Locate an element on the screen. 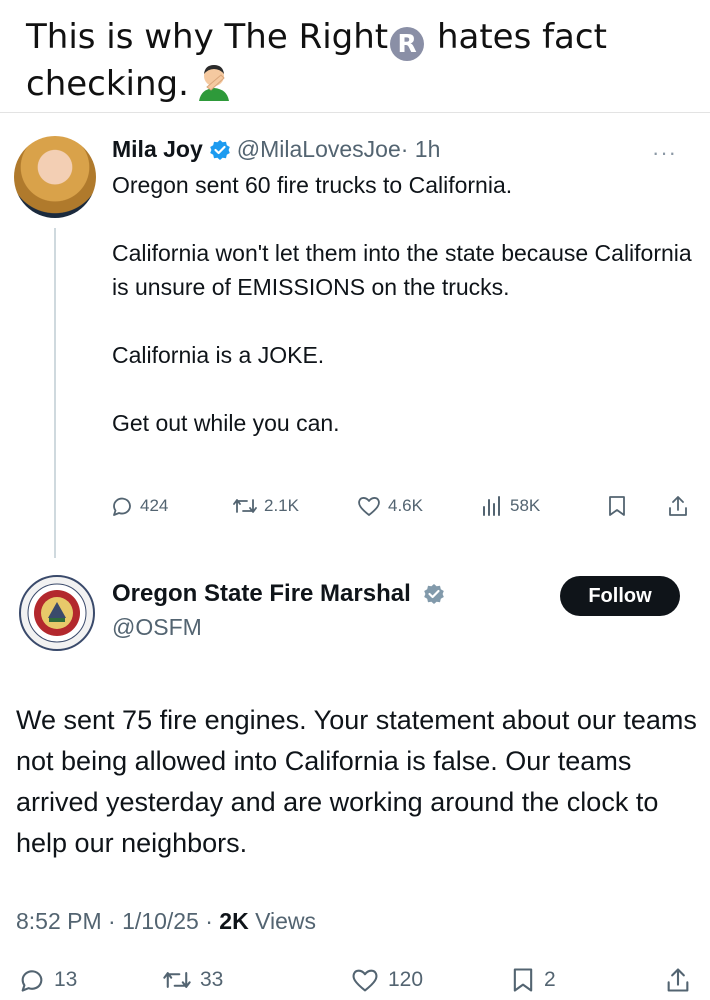 This screenshot has height=1000, width=710. caption-line1-pre: This is why The Right is located at coordinates (207, 37).